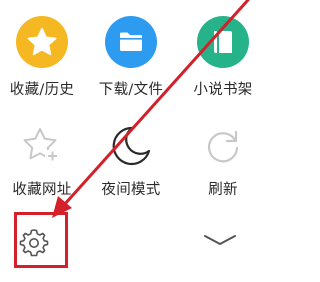  Describe the element at coordinates (41, 240) in the screenshot. I see `highlight-box` at that location.